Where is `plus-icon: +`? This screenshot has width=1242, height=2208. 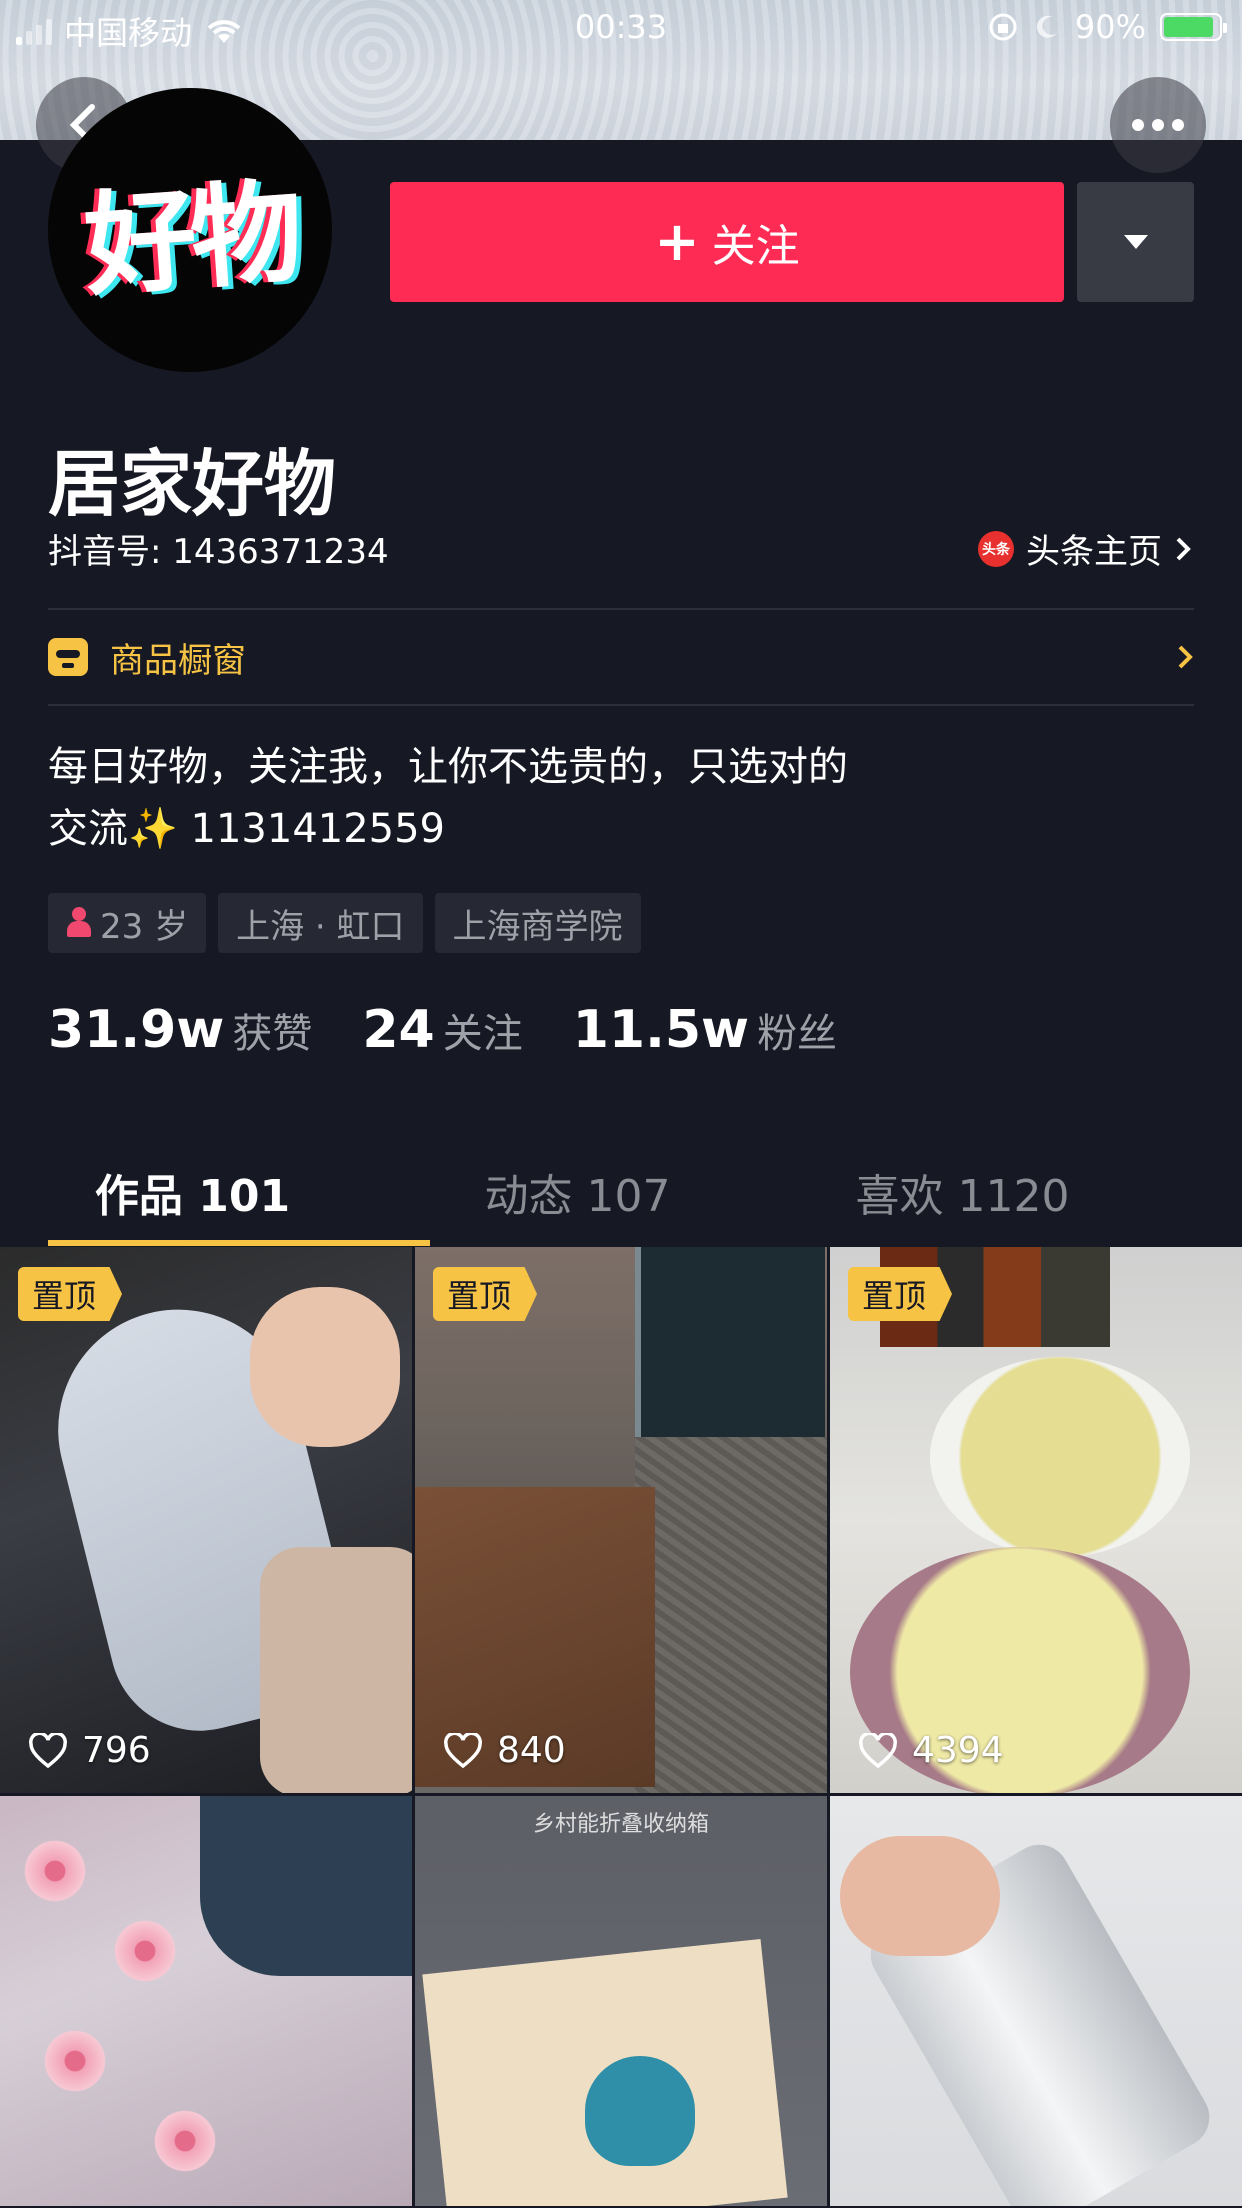 plus-icon: + is located at coordinates (677, 241).